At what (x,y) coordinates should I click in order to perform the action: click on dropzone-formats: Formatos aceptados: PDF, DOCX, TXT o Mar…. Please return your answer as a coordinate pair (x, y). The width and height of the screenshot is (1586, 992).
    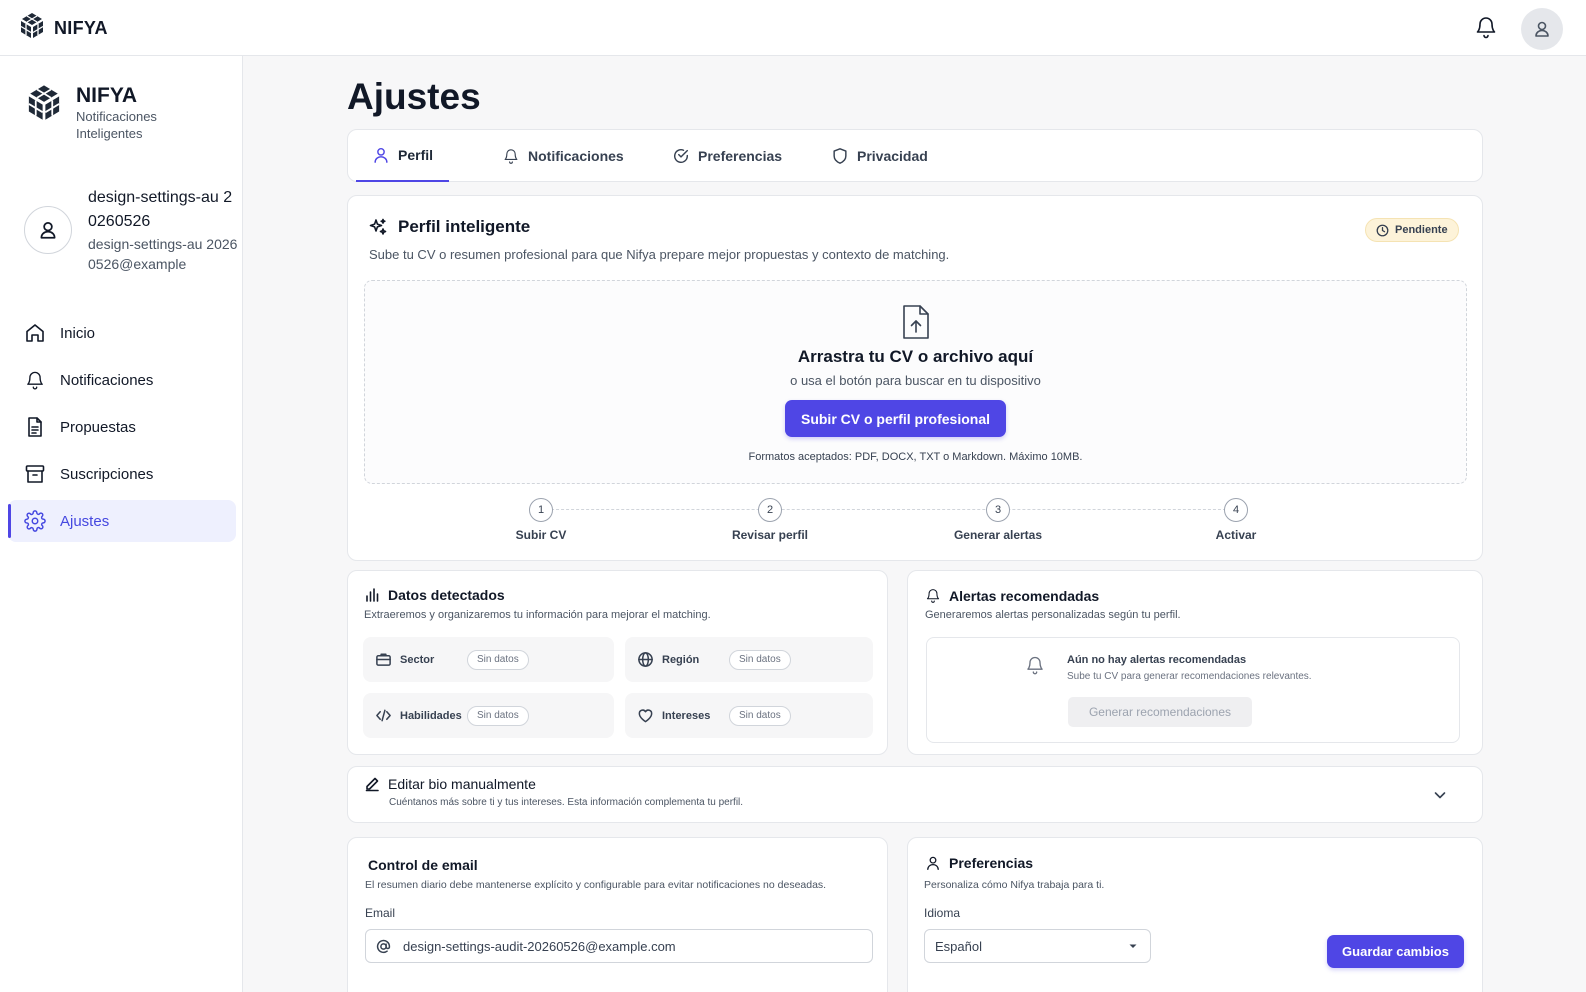
    Looking at the image, I should click on (915, 457).